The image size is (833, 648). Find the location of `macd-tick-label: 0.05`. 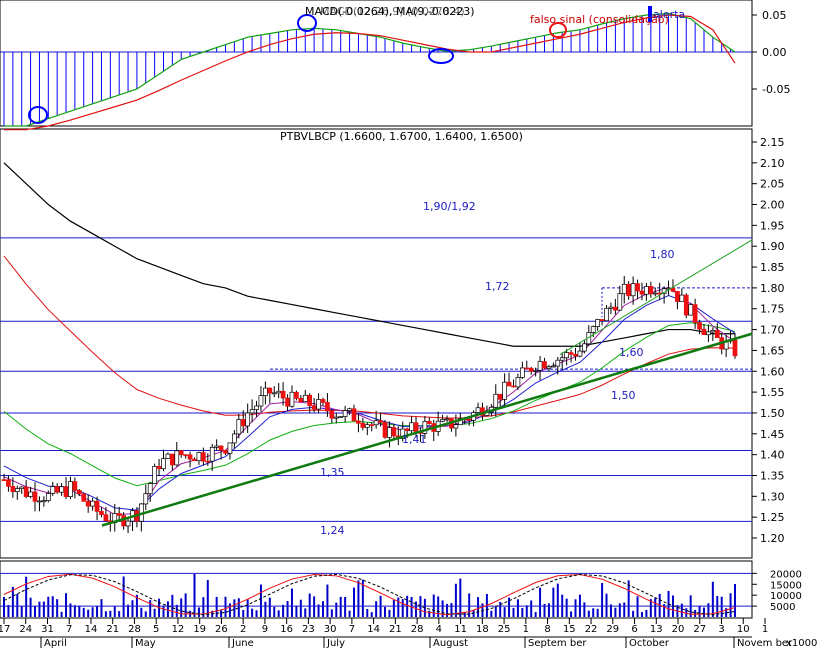

macd-tick-label: 0.05 is located at coordinates (774, 15).